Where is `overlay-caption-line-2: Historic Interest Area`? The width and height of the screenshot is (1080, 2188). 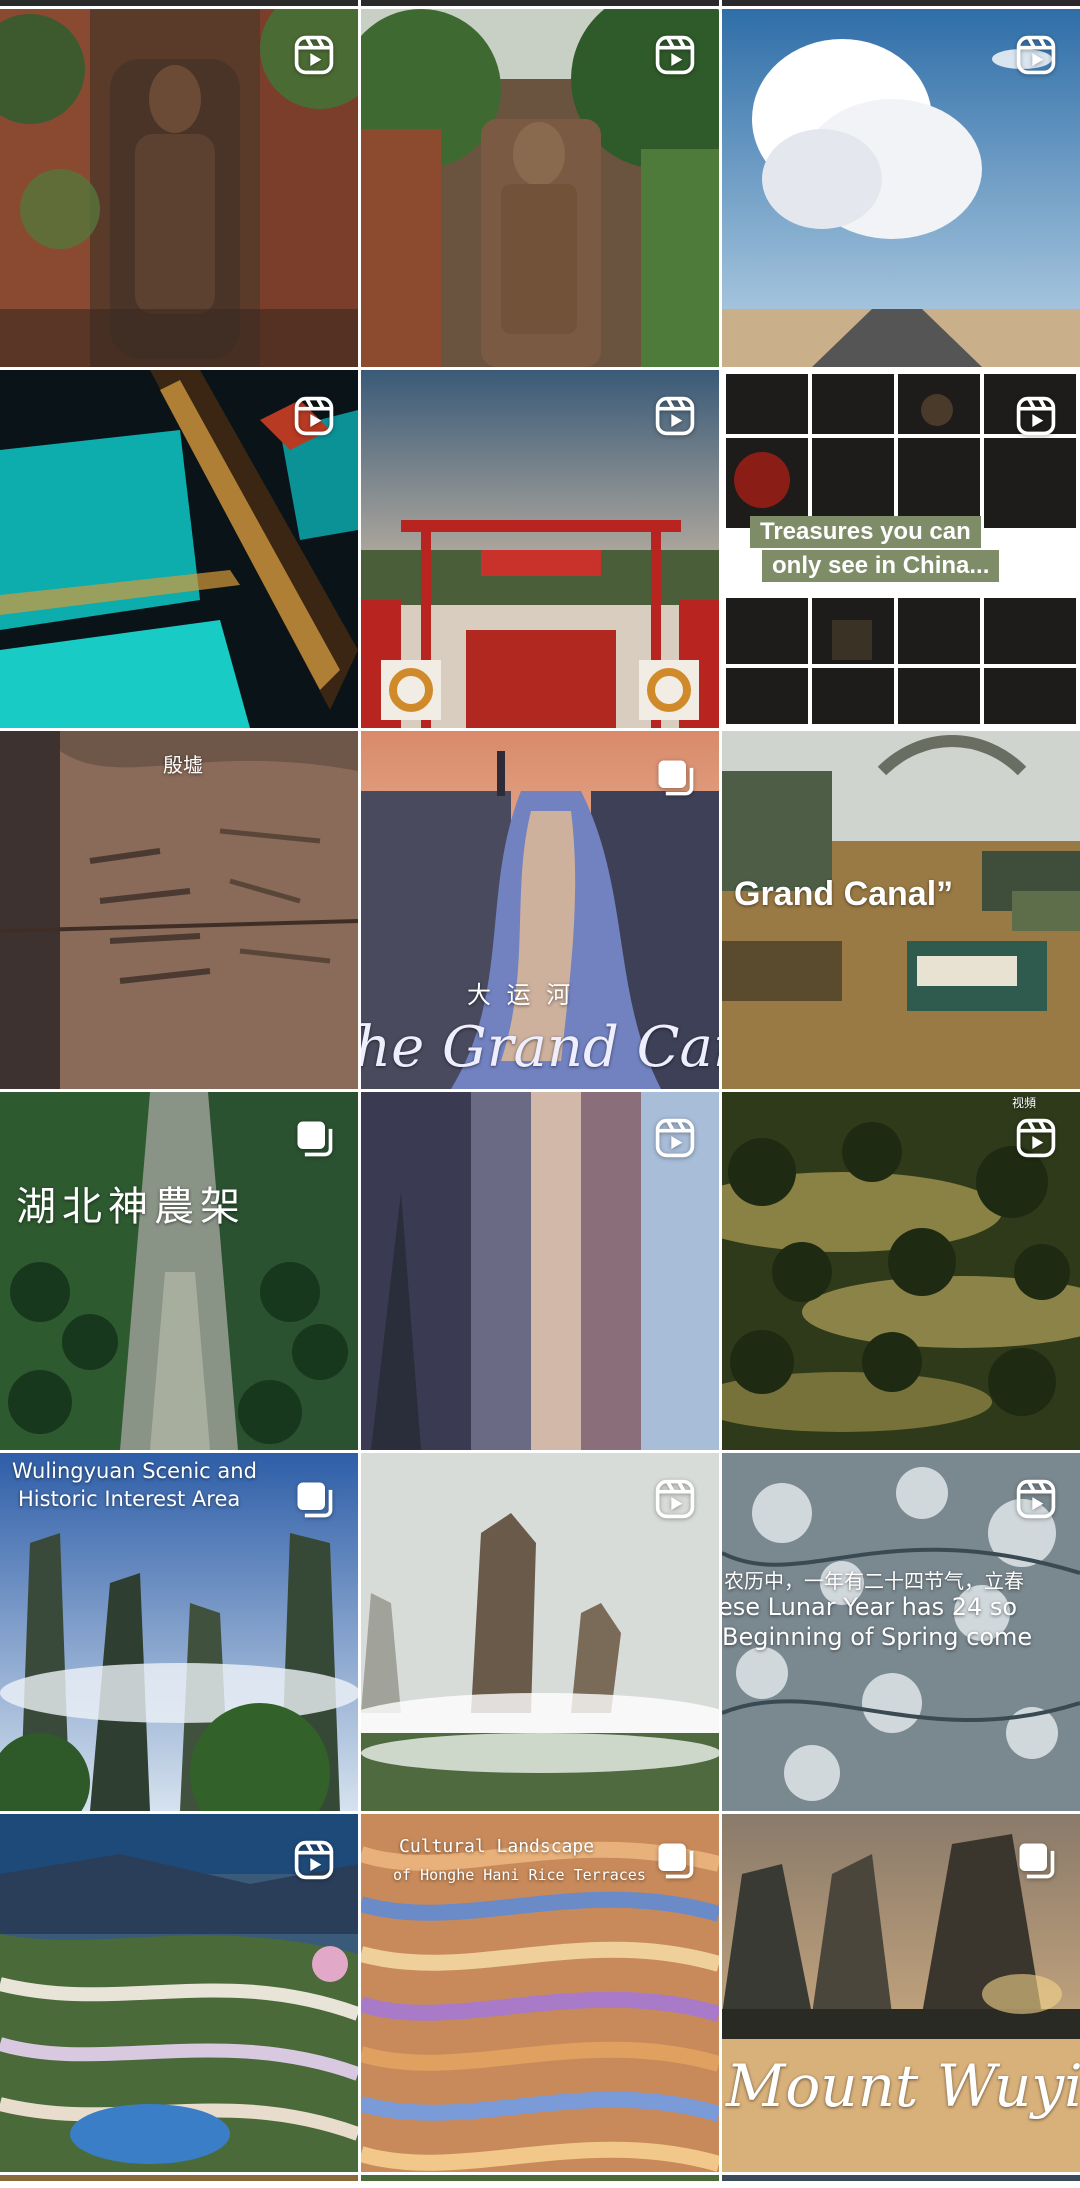 overlay-caption-line-2: Historic Interest Area is located at coordinates (129, 1499).